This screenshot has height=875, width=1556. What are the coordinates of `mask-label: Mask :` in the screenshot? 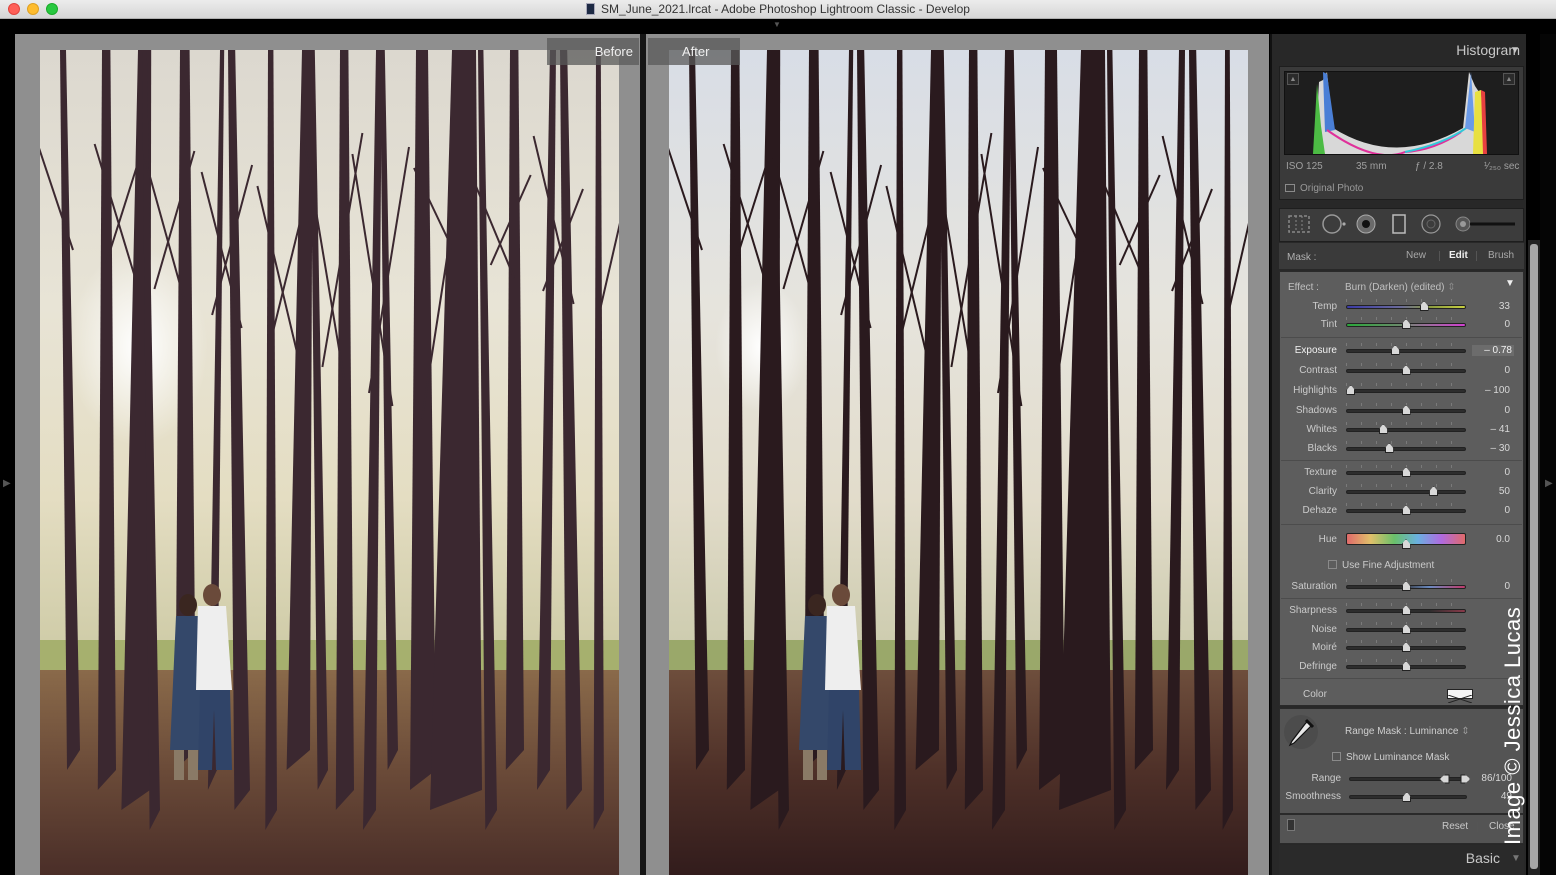 It's located at (1302, 257).